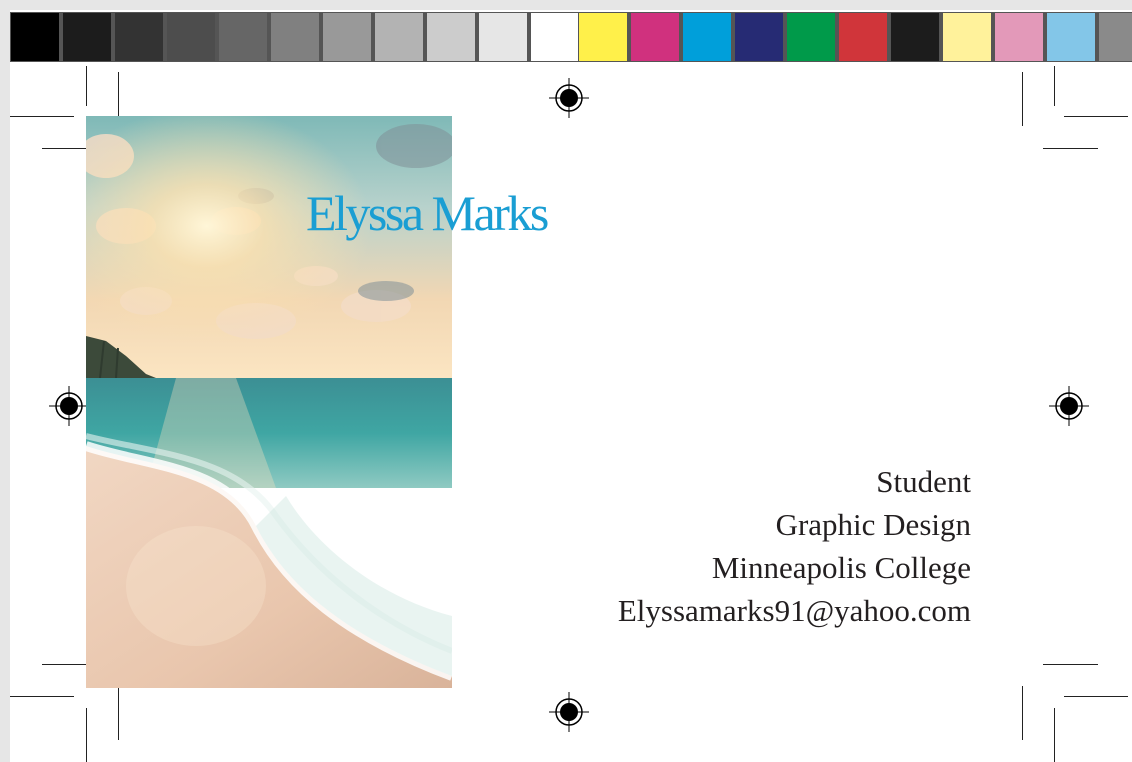 The image size is (1132, 762). What do you see at coordinates (794, 610) in the screenshot?
I see `email-text: Elyssamarks91@yahoo.com` at bounding box center [794, 610].